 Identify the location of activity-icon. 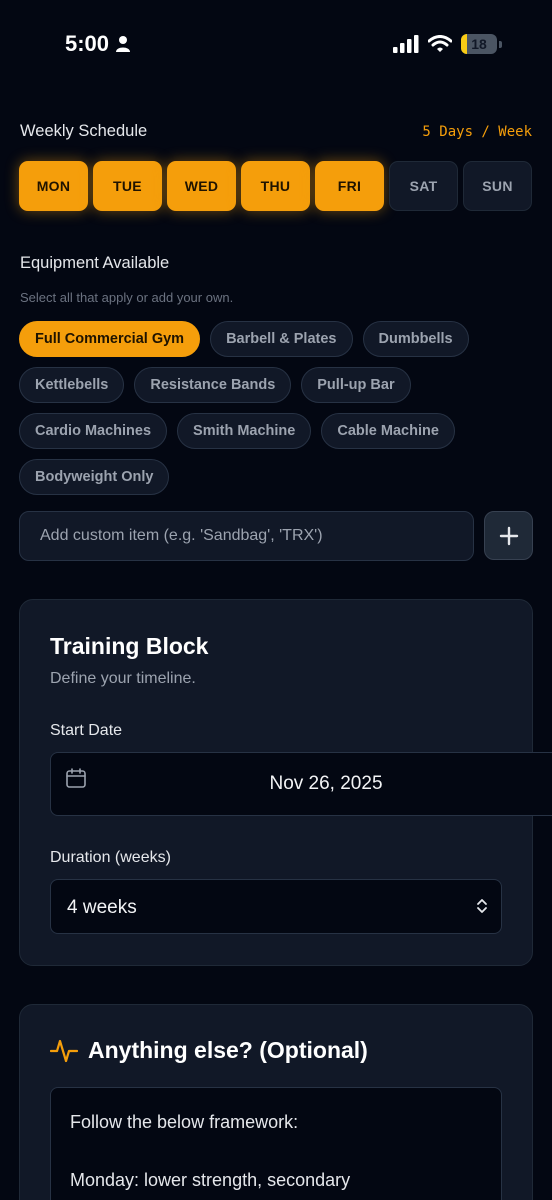
(64, 1050).